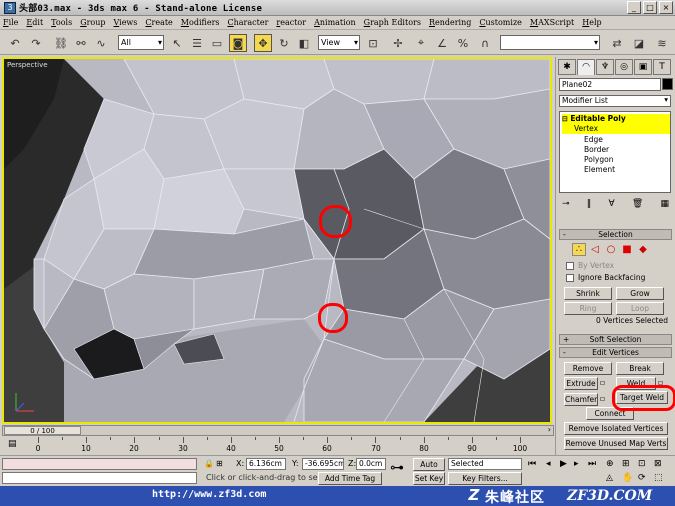  What do you see at coordinates (532, 464) in the screenshot?
I see `go-to-start-icon: ⏮` at bounding box center [532, 464].